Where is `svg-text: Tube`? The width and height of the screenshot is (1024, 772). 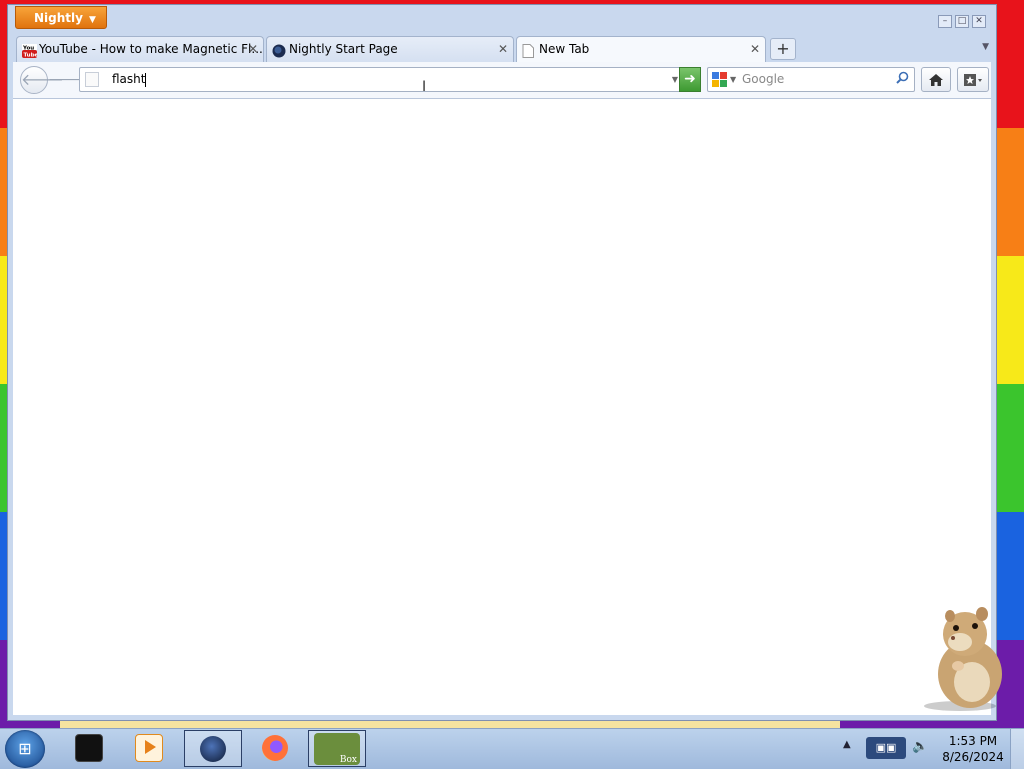
svg-text: Tube is located at coordinates (31, 56).